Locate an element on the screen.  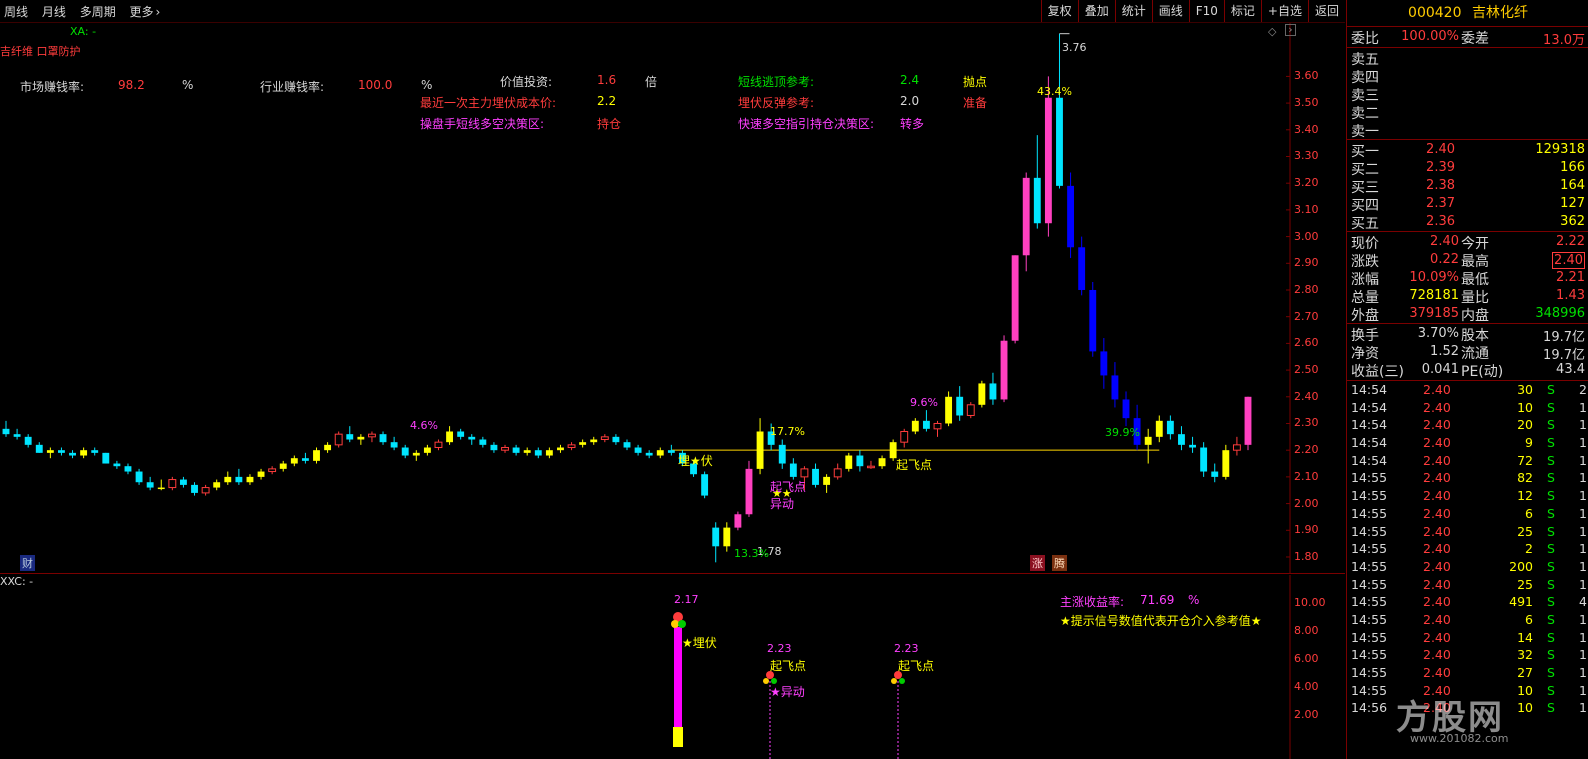
price-tick-label: 2.40 is located at coordinates (1306, 396).